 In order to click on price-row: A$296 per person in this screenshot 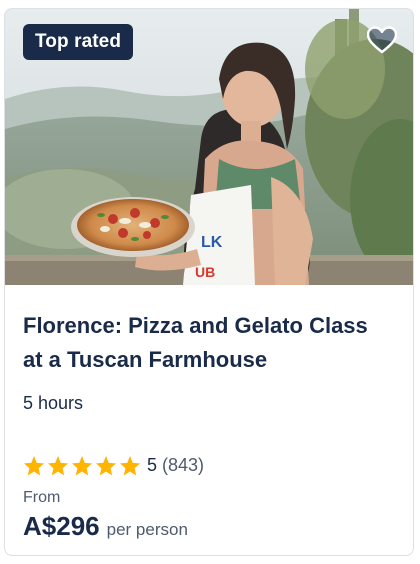, I will do `click(105, 526)`.